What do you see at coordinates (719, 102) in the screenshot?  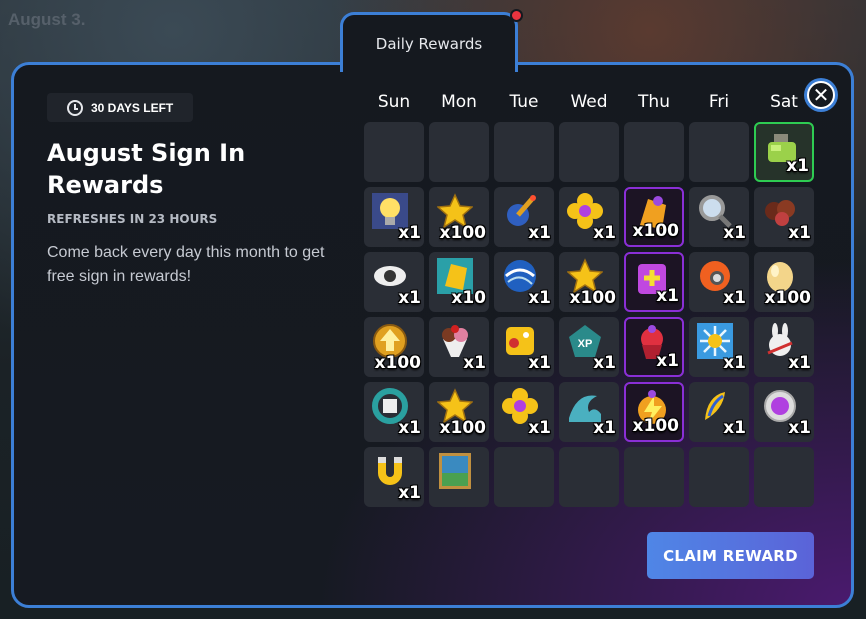 I see `weekday-header: Fri` at bounding box center [719, 102].